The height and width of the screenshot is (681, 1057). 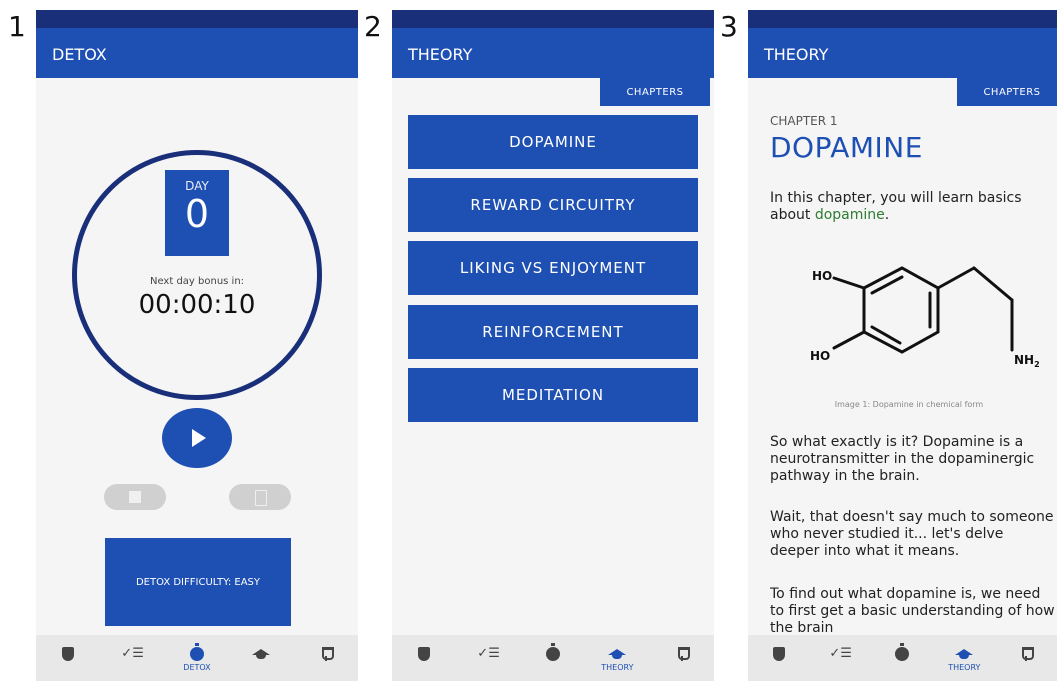 I want to click on day-counter: DAY 0, so click(x=197, y=213).